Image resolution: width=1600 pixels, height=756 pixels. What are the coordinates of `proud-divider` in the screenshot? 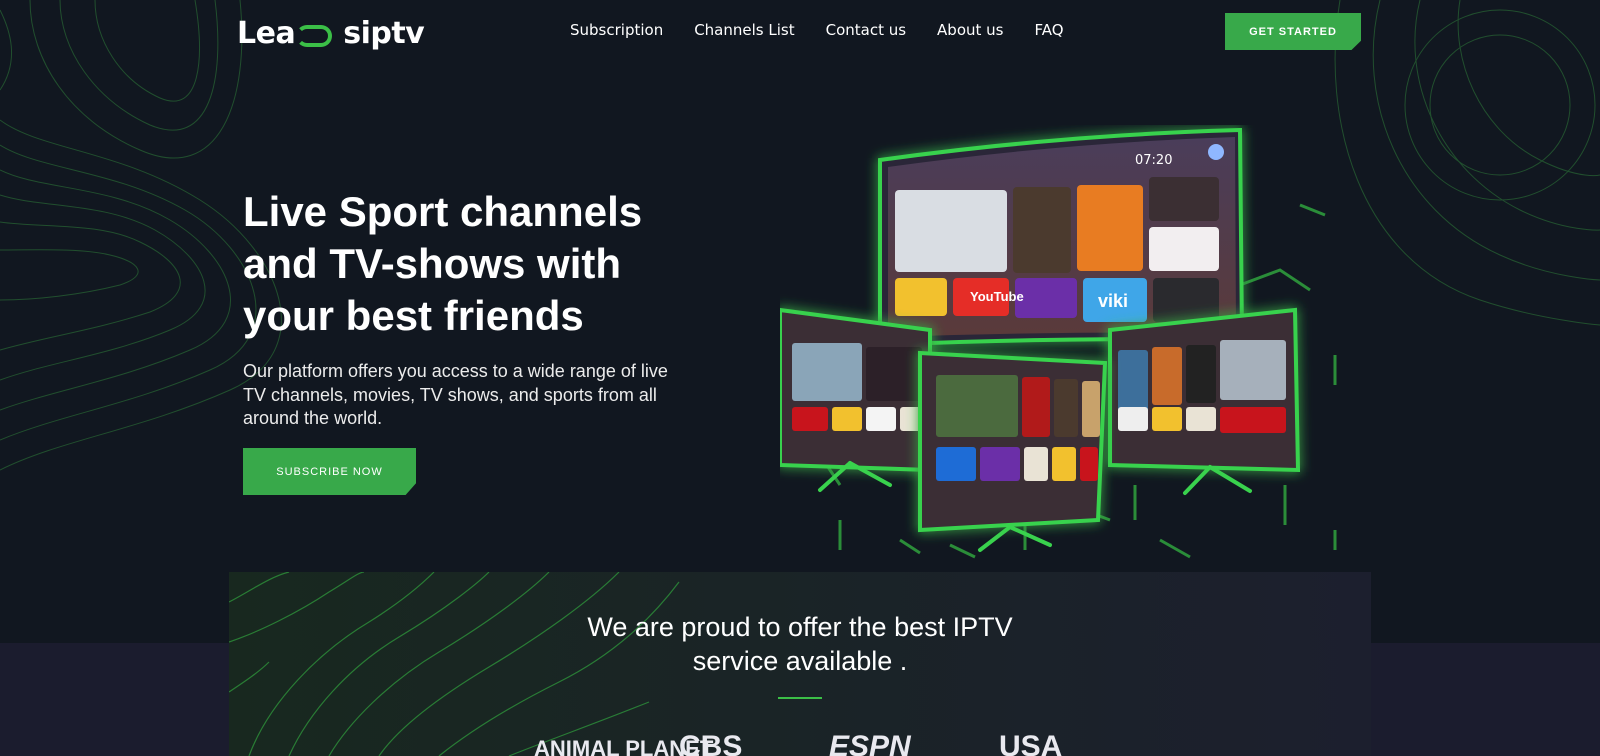 It's located at (800, 698).